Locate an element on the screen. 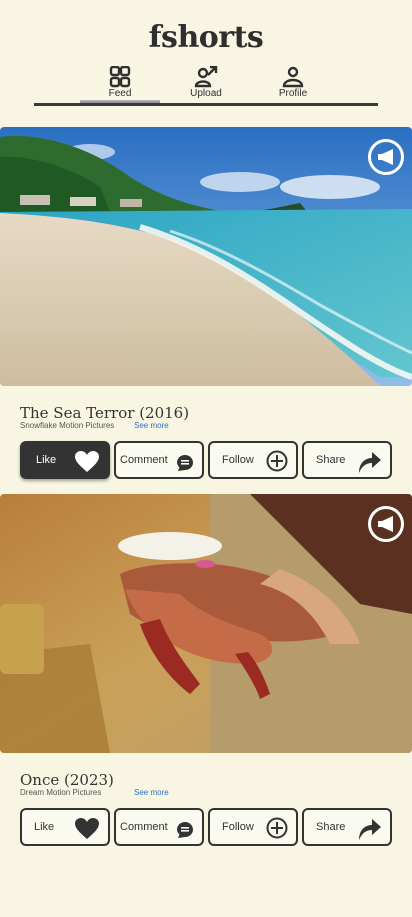 This screenshot has width=412, height=917. post-studio: Snowflake Motion Pictures is located at coordinates (67, 425).